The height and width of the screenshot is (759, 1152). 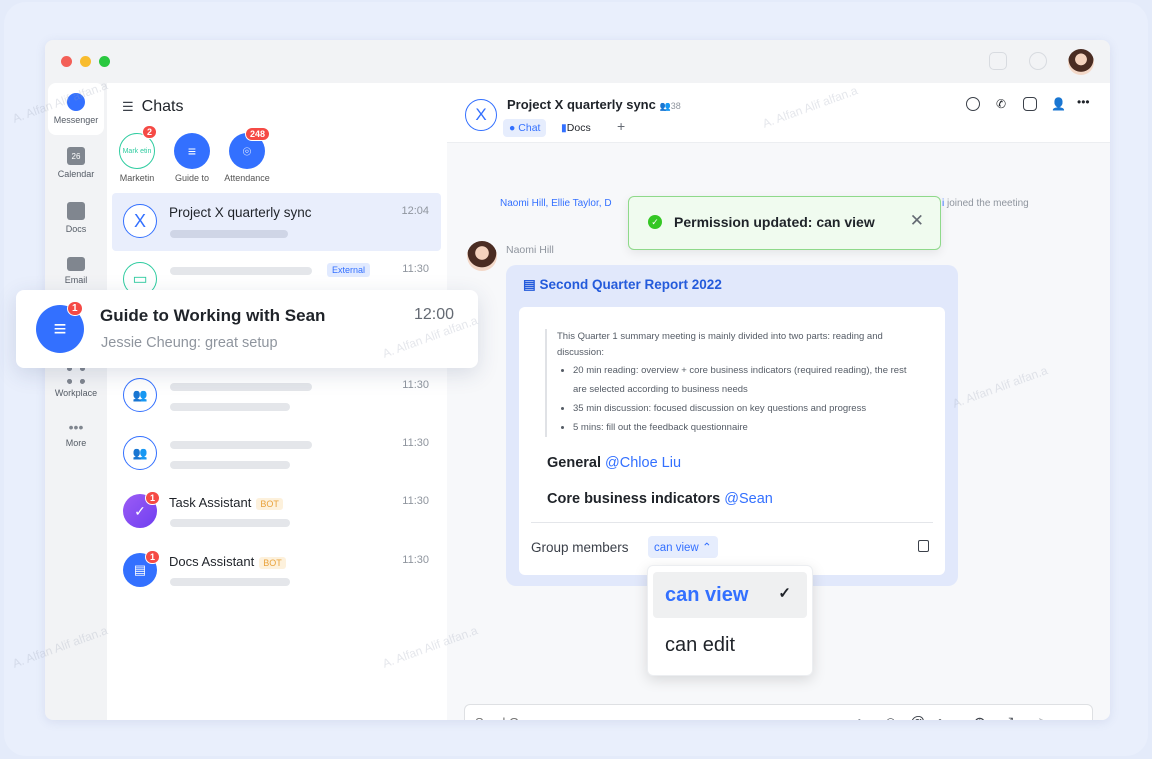 I want to click on workplace-icon, so click(x=76, y=375).